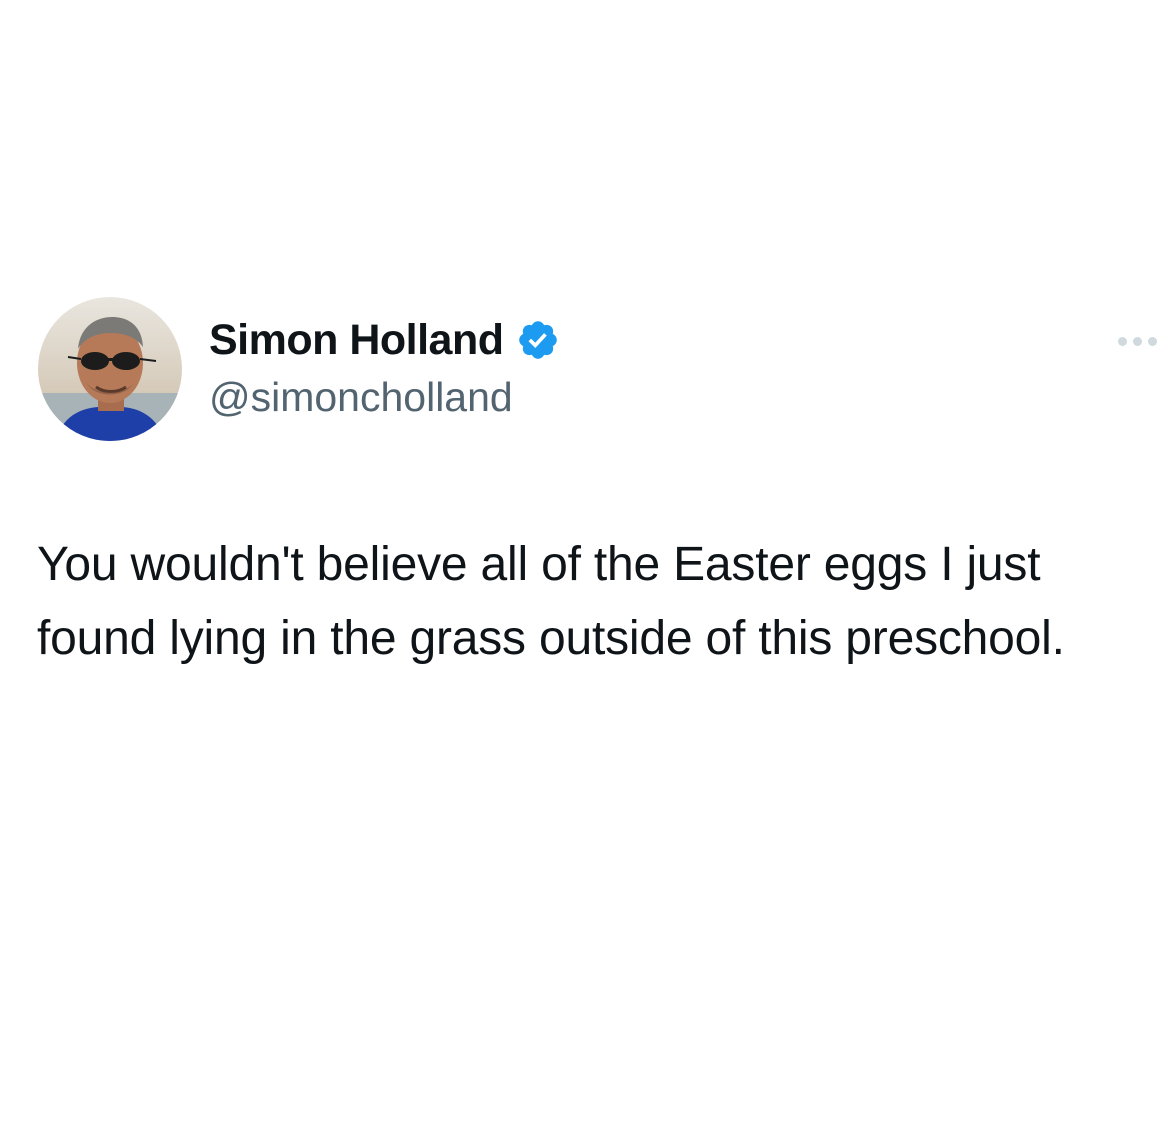 This screenshot has height=1139, width=1170. What do you see at coordinates (356, 340) in the screenshot?
I see `author-display-name: Simon Holland` at bounding box center [356, 340].